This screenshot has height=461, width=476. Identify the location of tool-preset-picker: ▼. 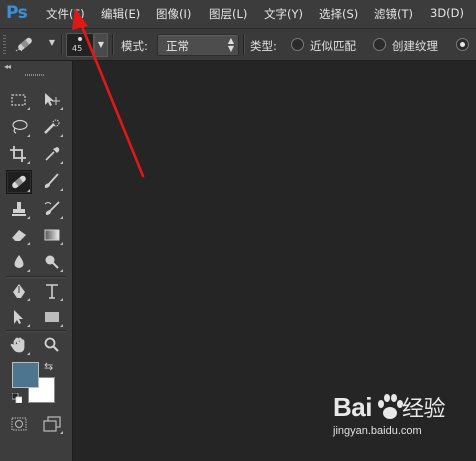
(35, 44).